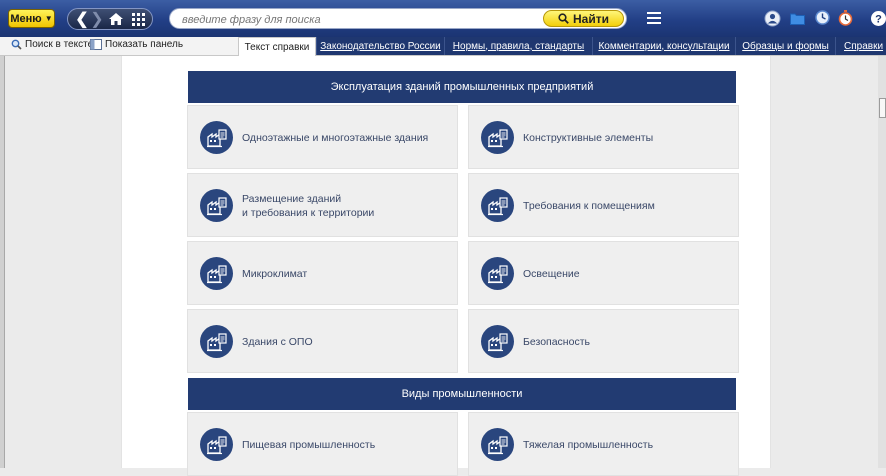 The width and height of the screenshot is (886, 476). What do you see at coordinates (96, 44) in the screenshot?
I see `panel-icon` at bounding box center [96, 44].